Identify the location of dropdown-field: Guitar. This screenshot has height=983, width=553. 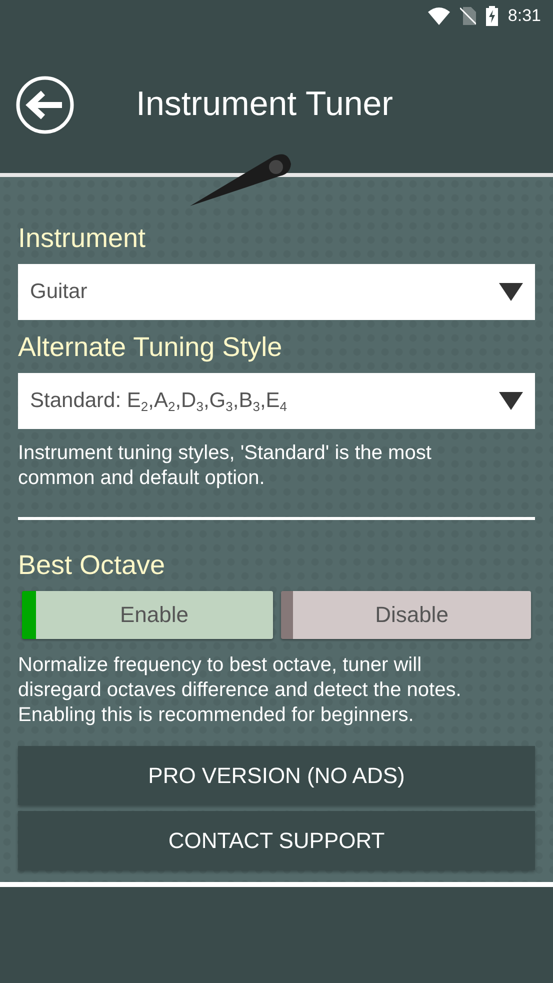
(276, 292).